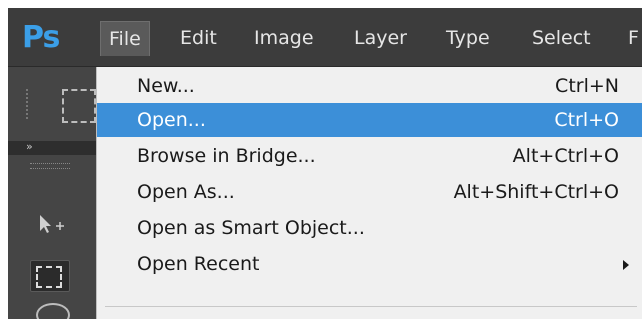  Describe the element at coordinates (198, 38) in the screenshot. I see `menu-edit: Edit` at that location.